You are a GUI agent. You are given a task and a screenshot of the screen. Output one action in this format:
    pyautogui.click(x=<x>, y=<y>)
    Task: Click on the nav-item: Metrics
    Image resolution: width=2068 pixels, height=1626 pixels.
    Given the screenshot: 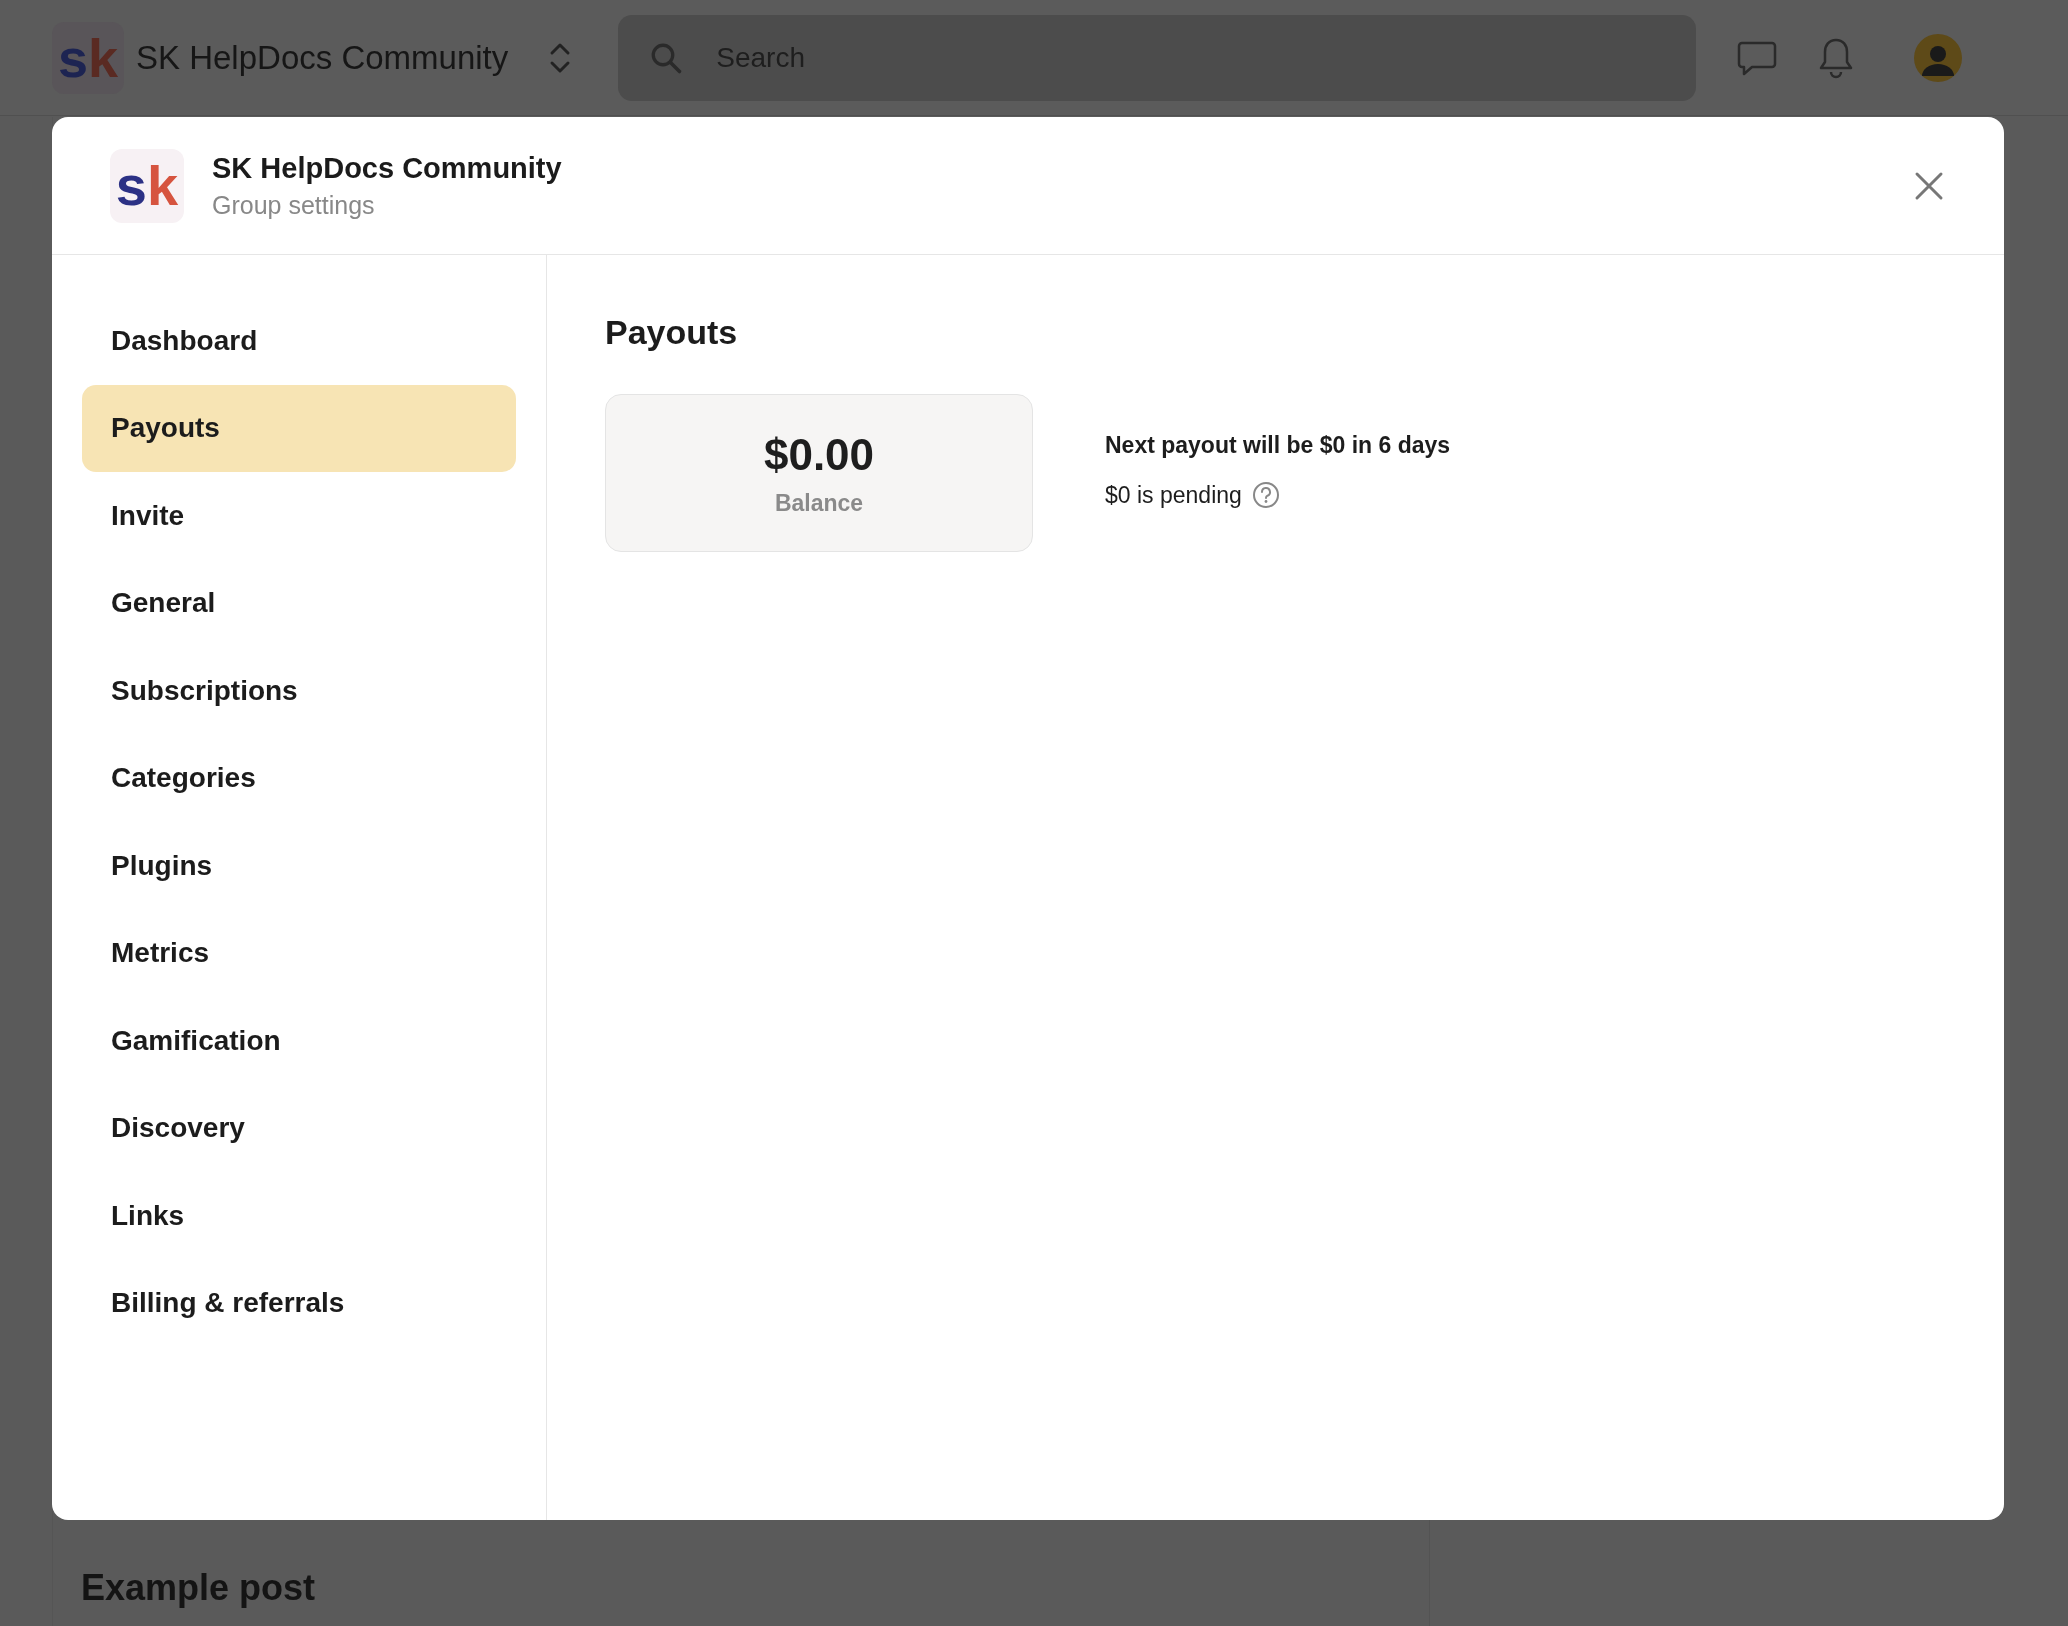 What is the action you would take?
    pyautogui.click(x=299, y=953)
    